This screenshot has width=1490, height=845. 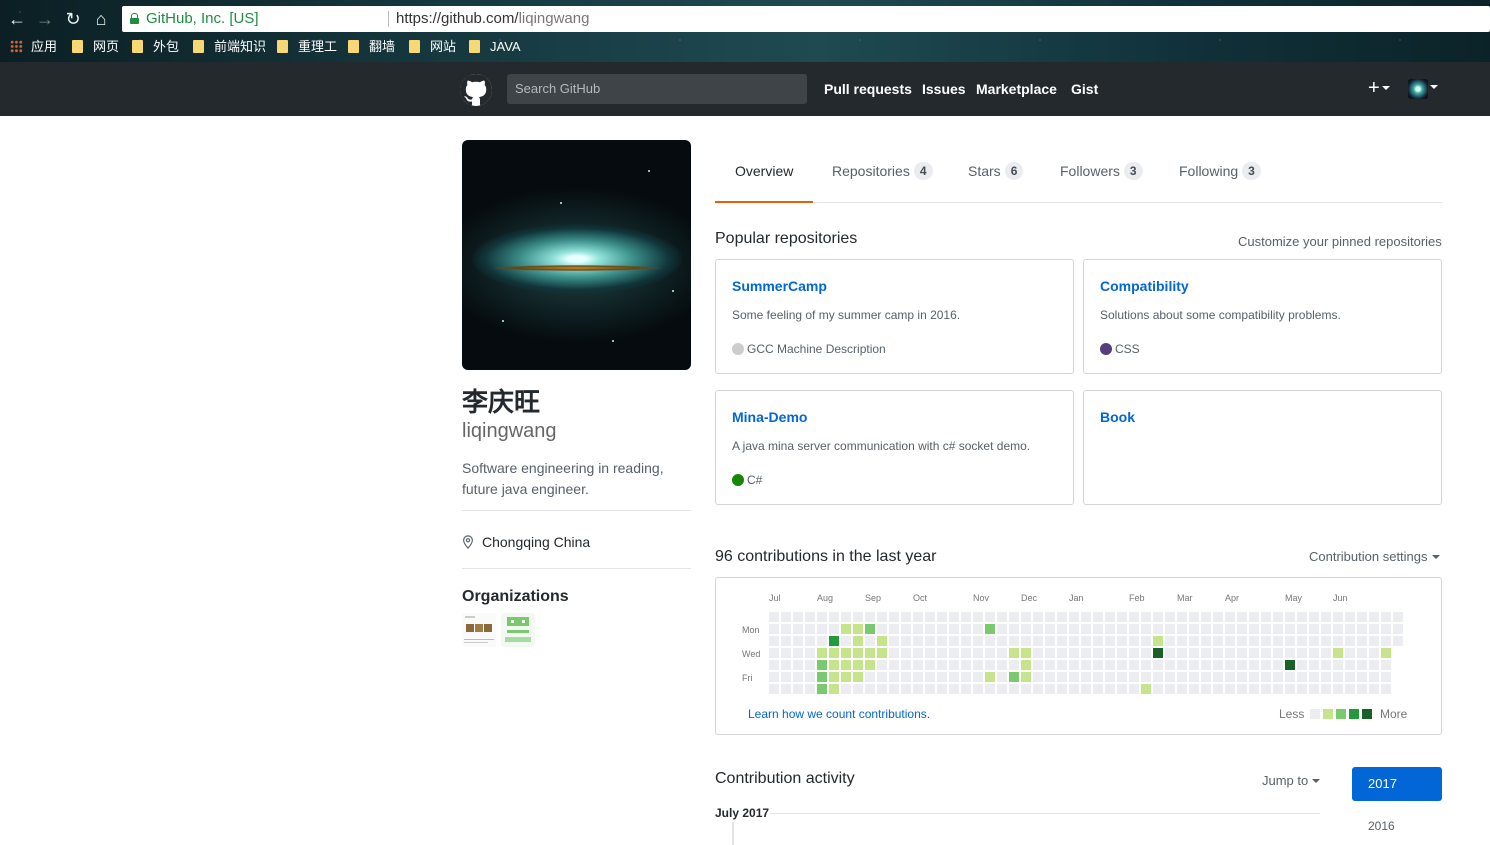 I want to click on tab-overview: Overview, so click(x=764, y=171).